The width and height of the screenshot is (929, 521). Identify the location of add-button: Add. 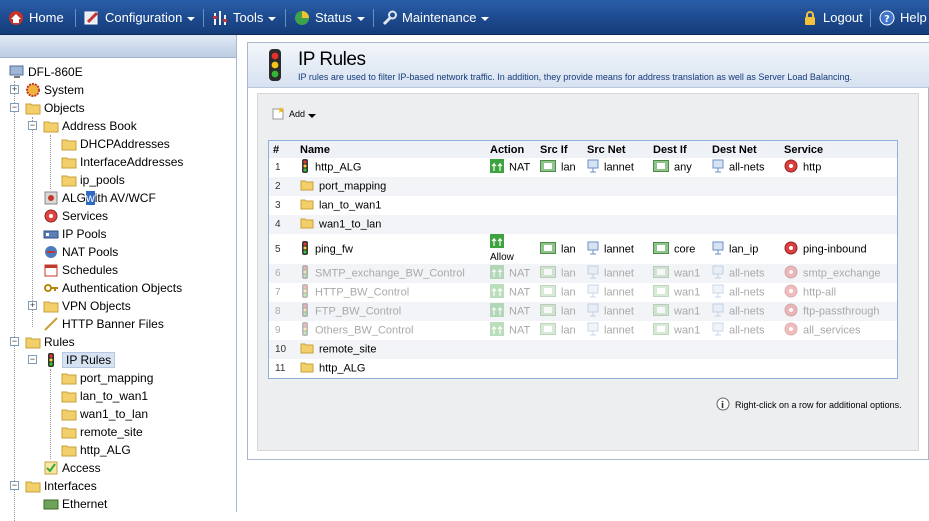
(294, 114).